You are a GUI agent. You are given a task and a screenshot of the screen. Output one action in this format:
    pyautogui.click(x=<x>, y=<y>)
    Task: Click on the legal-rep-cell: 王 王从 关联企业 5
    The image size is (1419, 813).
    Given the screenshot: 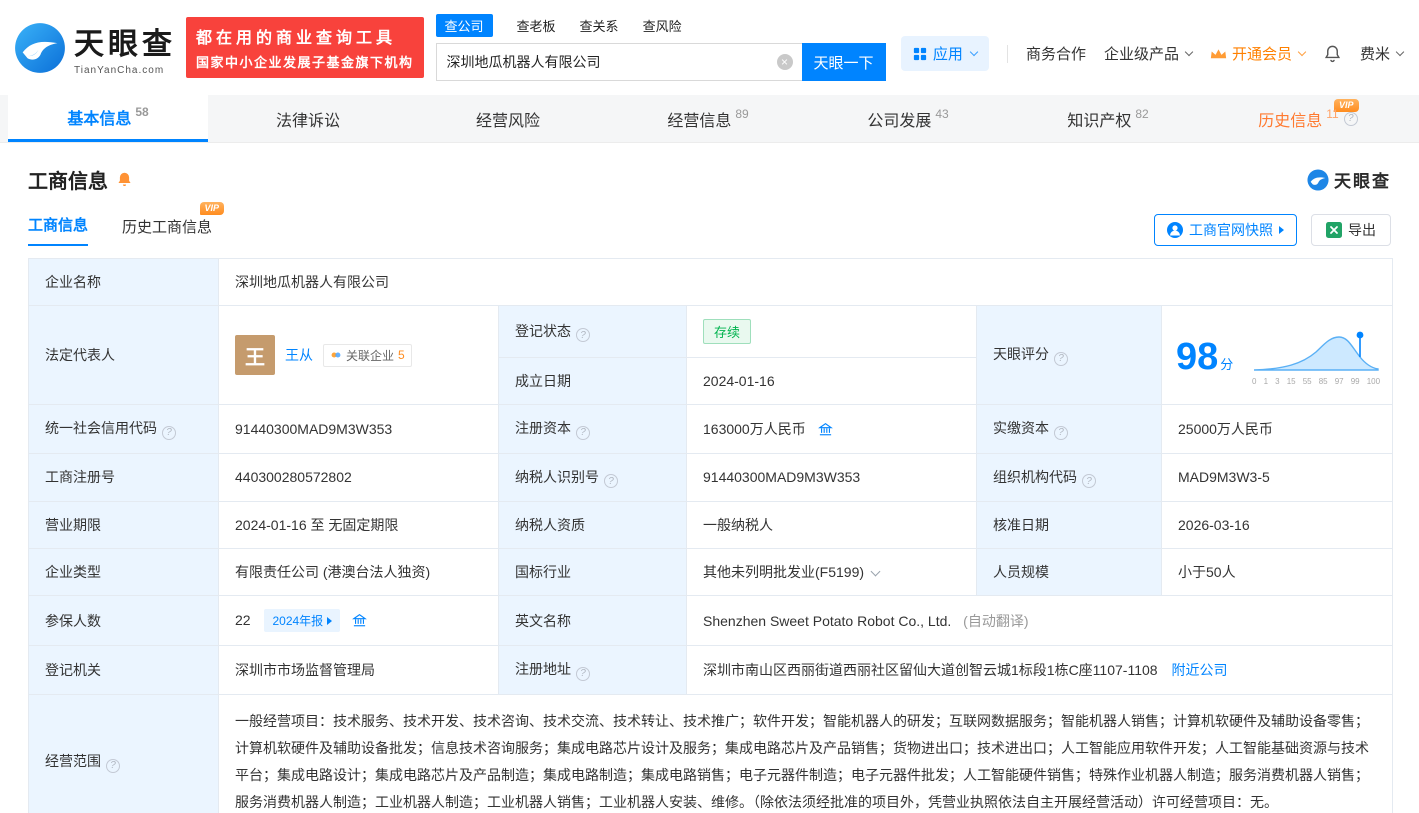 What is the action you would take?
    pyautogui.click(x=358, y=355)
    